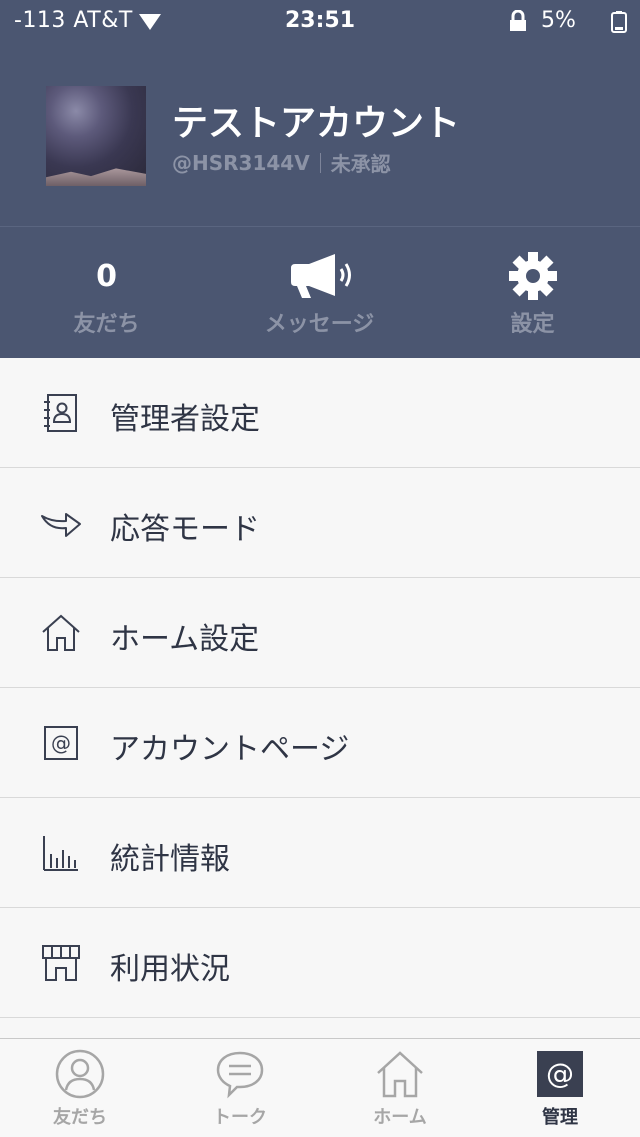 The height and width of the screenshot is (1137, 640). I want to click on tab-bar: 友だち トーク ホーム @ 管理, so click(320, 1087).